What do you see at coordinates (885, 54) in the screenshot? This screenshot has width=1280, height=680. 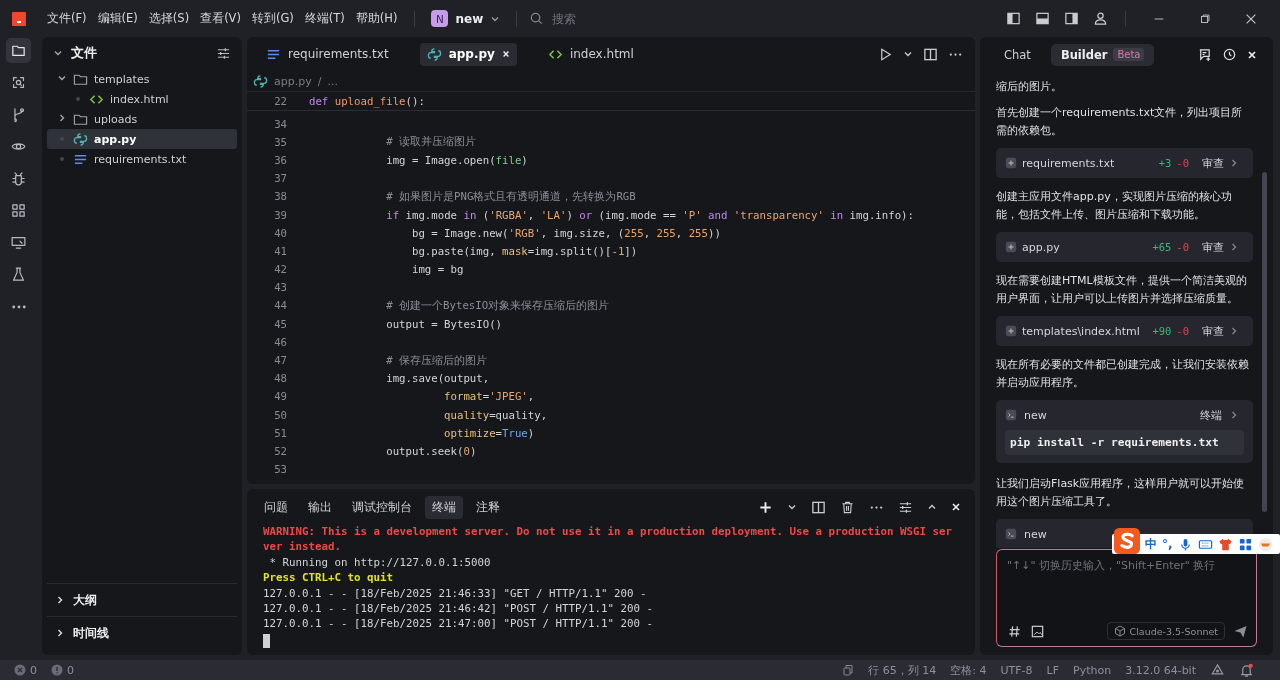 I see `run-icon` at bounding box center [885, 54].